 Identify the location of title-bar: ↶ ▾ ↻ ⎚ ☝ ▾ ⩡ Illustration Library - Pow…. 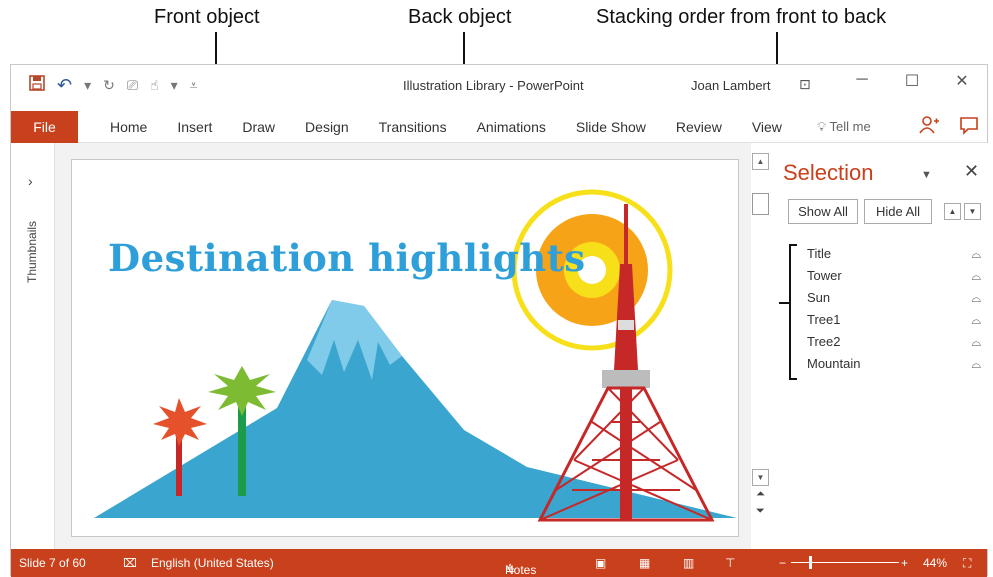
(499, 86).